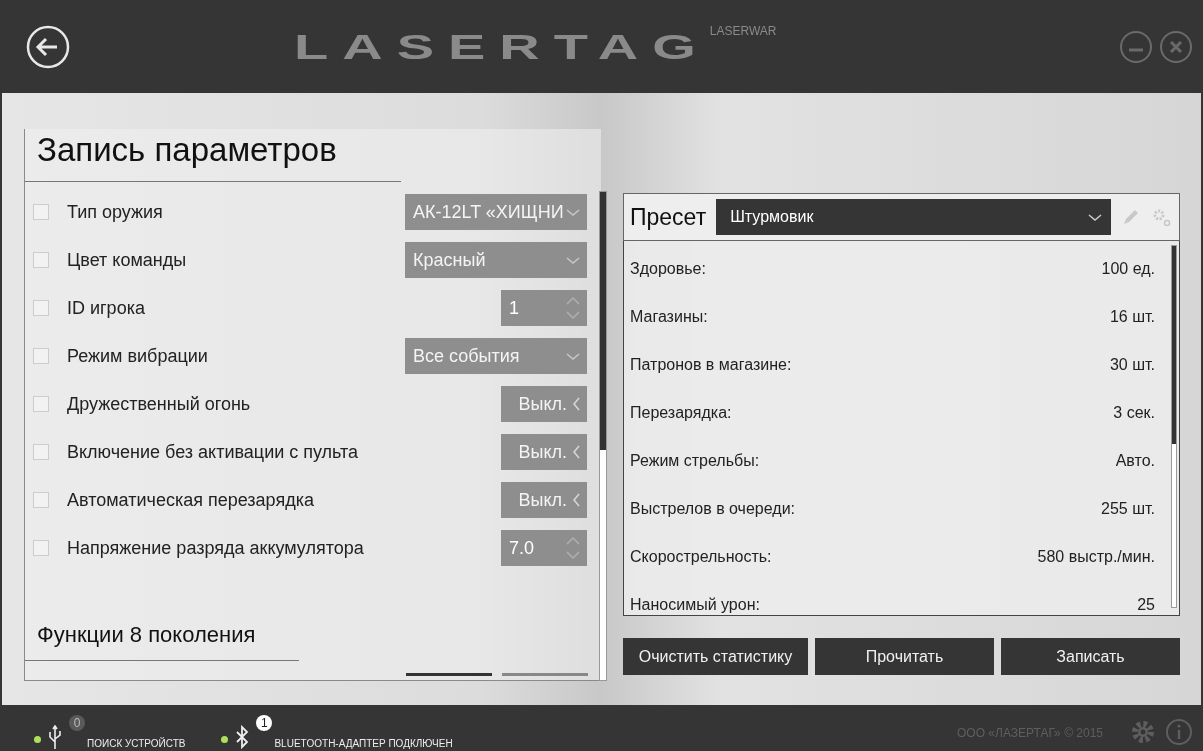 The image size is (1203, 751). I want to click on pencil-icon, so click(1131, 217).